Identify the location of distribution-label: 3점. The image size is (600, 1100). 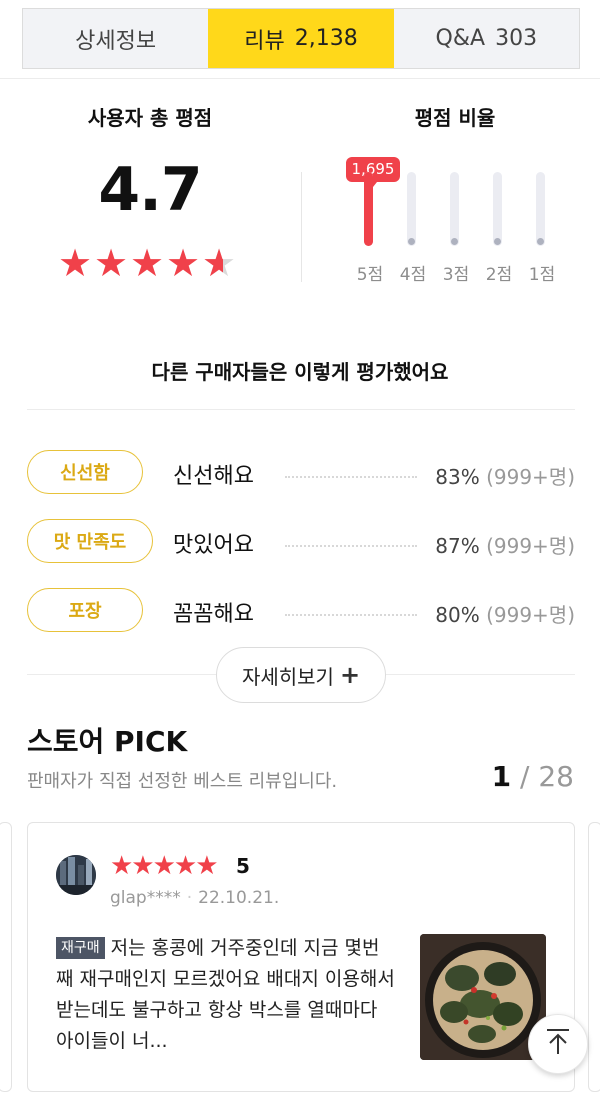
(456, 275).